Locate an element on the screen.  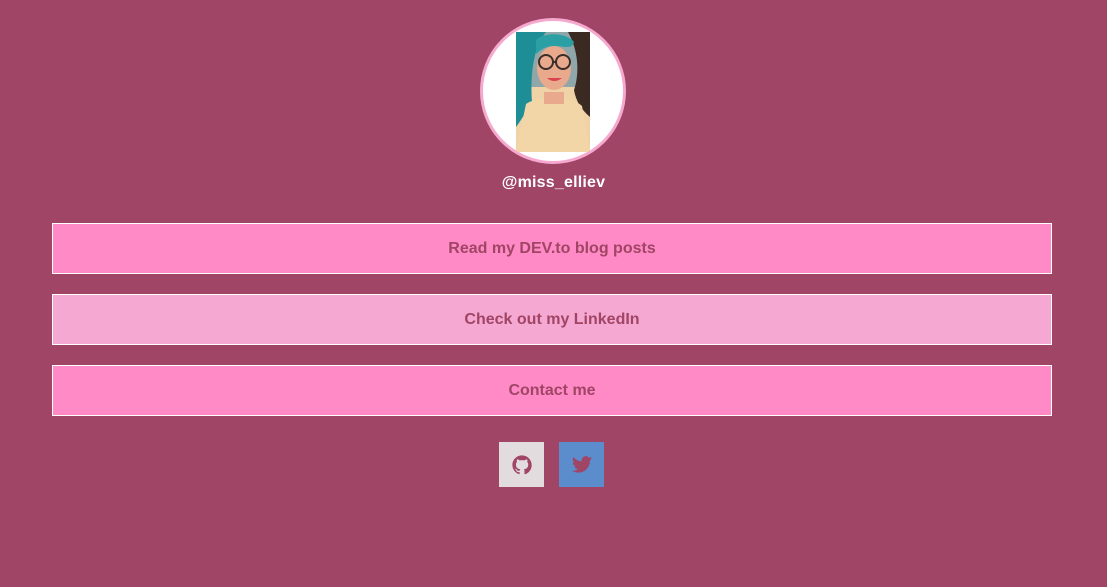
twitter-link is located at coordinates (581, 464).